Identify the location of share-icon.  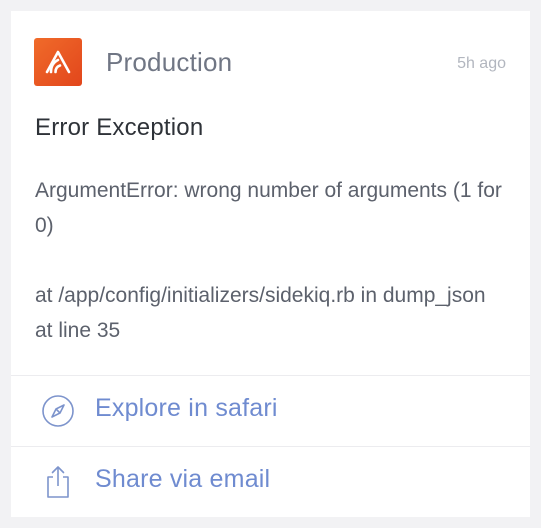
(58, 482).